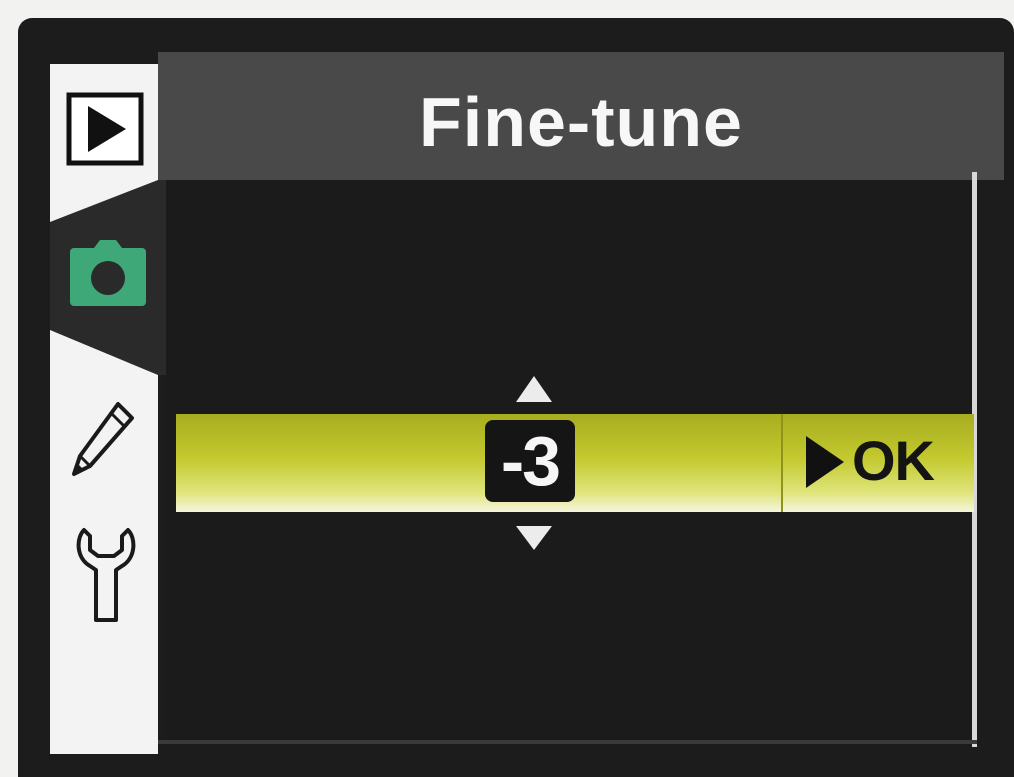 The height and width of the screenshot is (777, 1014). I want to click on ok-play-icon, so click(825, 462).